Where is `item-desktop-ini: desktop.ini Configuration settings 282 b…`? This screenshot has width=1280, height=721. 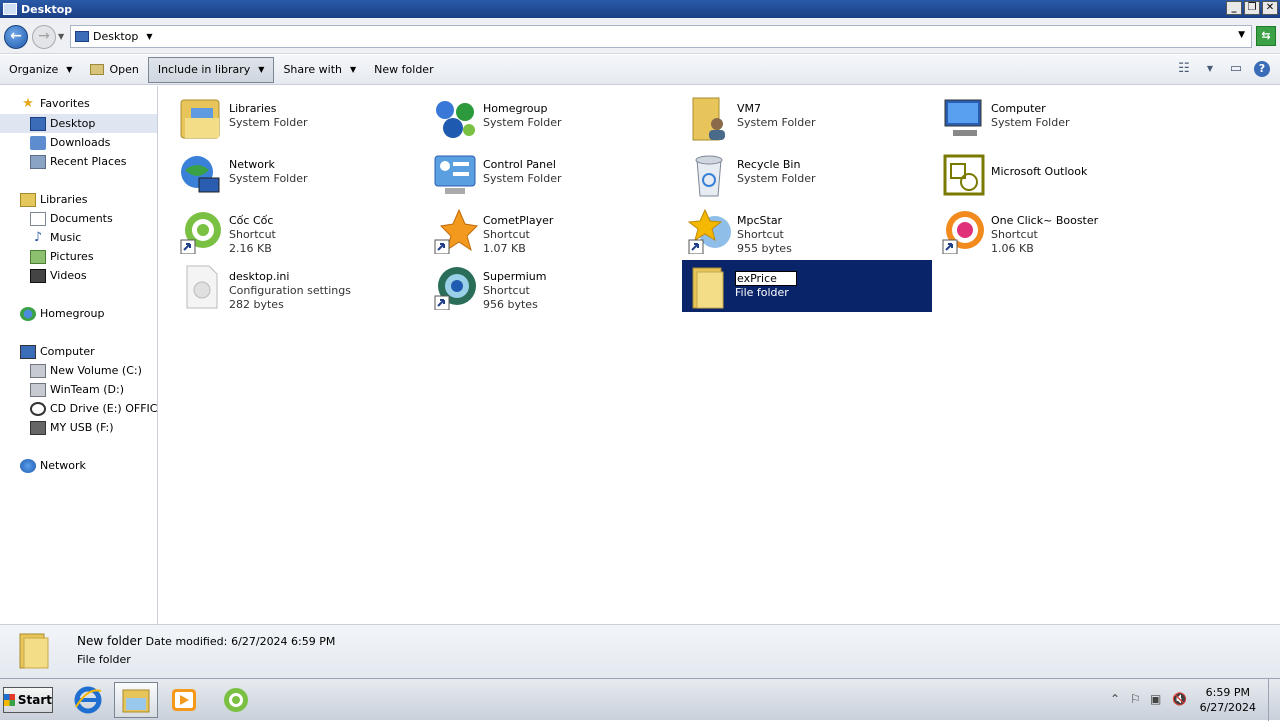
item-desktop-ini: desktop.ini Configuration settings 282 b… is located at coordinates (284, 286).